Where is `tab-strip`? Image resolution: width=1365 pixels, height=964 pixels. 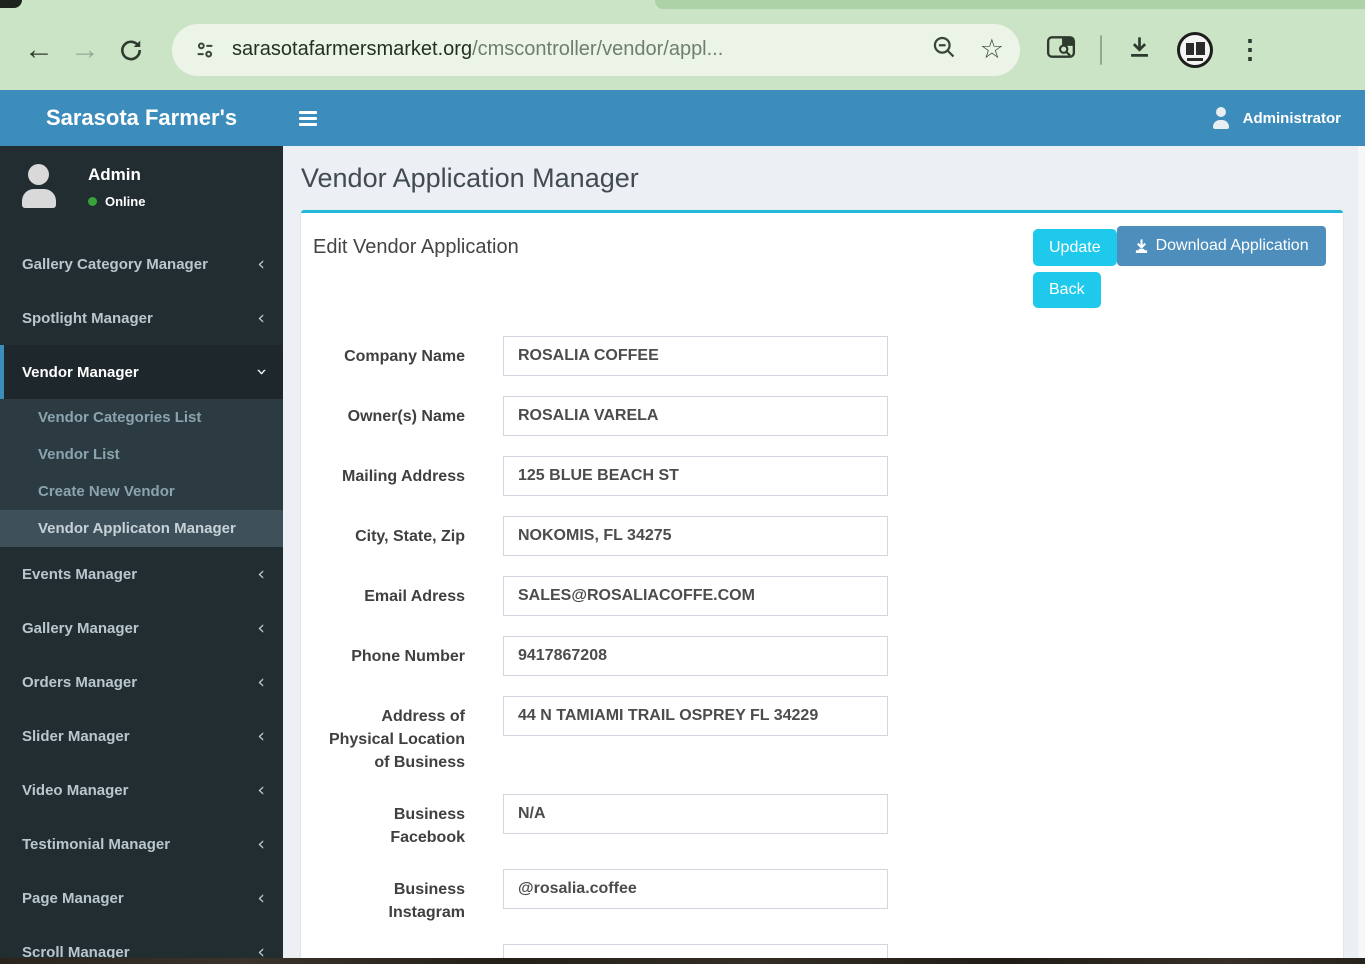
tab-strip is located at coordinates (682, 4).